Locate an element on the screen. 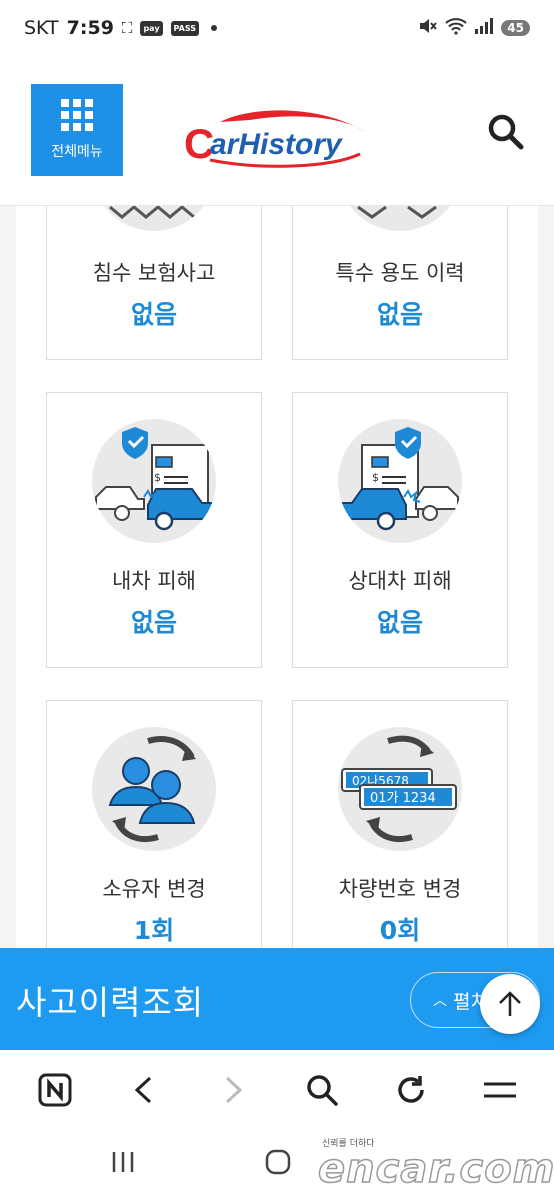 This screenshot has height=1200, width=554. clock: 7:59 is located at coordinates (90, 28).